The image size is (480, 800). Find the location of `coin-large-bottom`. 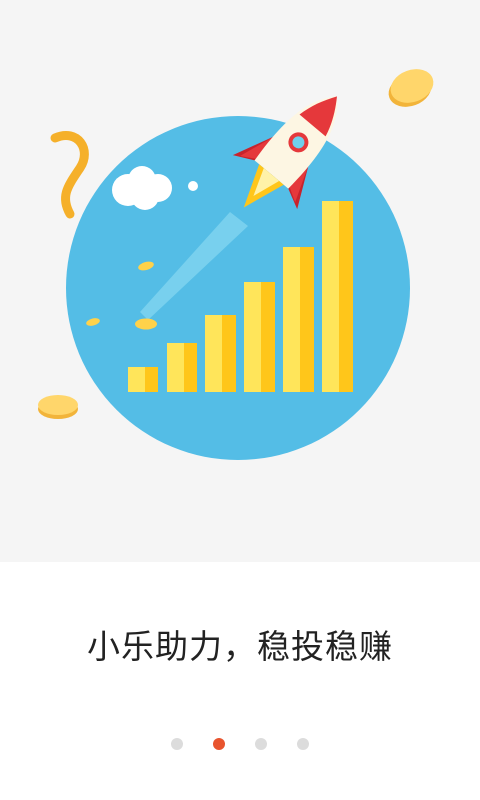

coin-large-bottom is located at coordinates (58, 407).